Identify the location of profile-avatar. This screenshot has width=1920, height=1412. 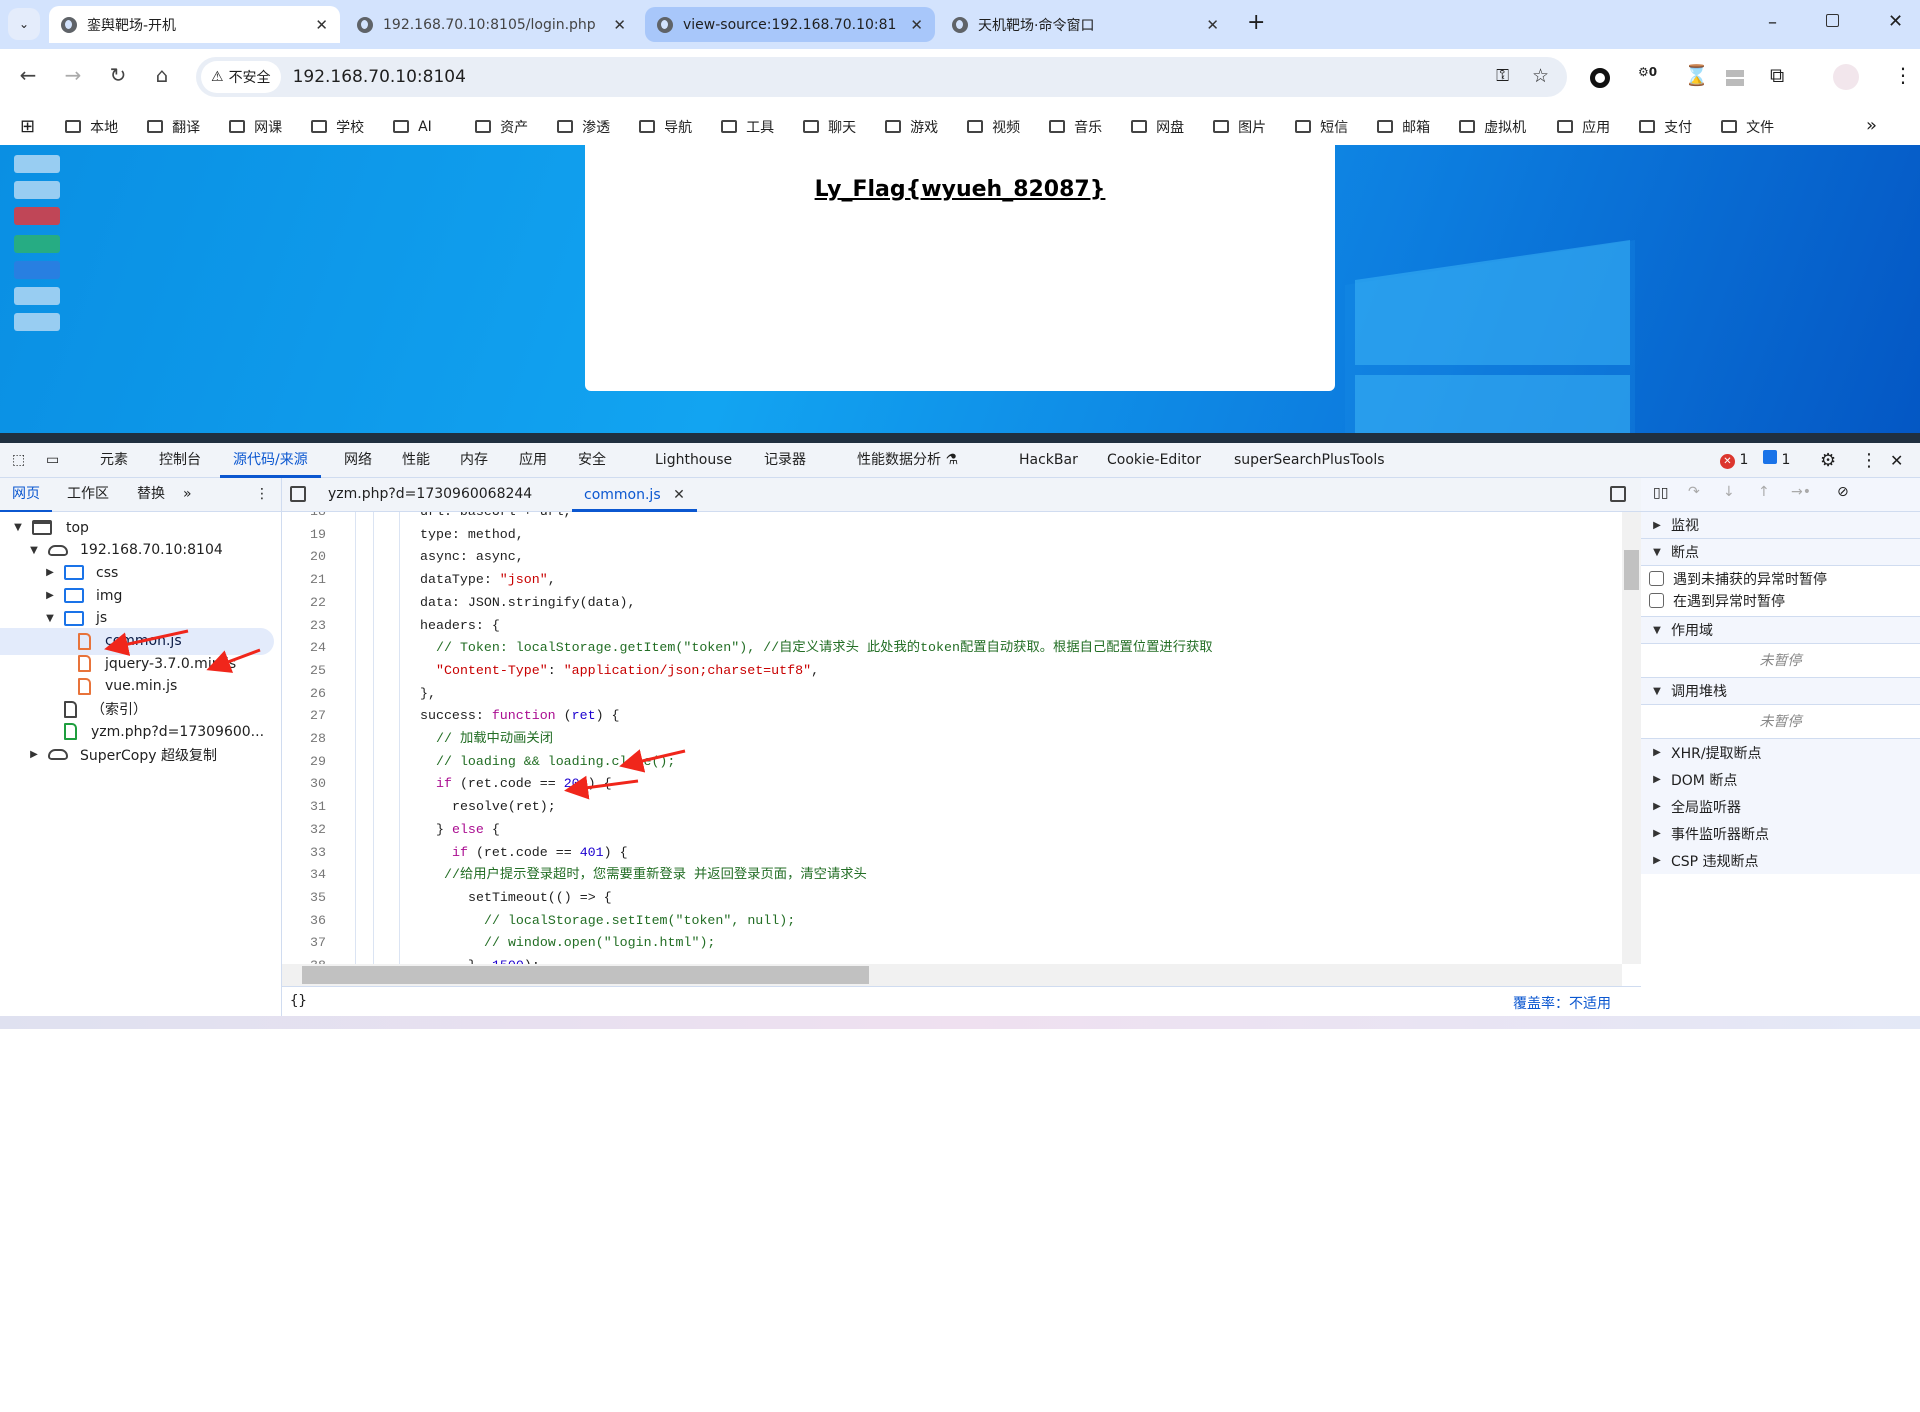
(1846, 77).